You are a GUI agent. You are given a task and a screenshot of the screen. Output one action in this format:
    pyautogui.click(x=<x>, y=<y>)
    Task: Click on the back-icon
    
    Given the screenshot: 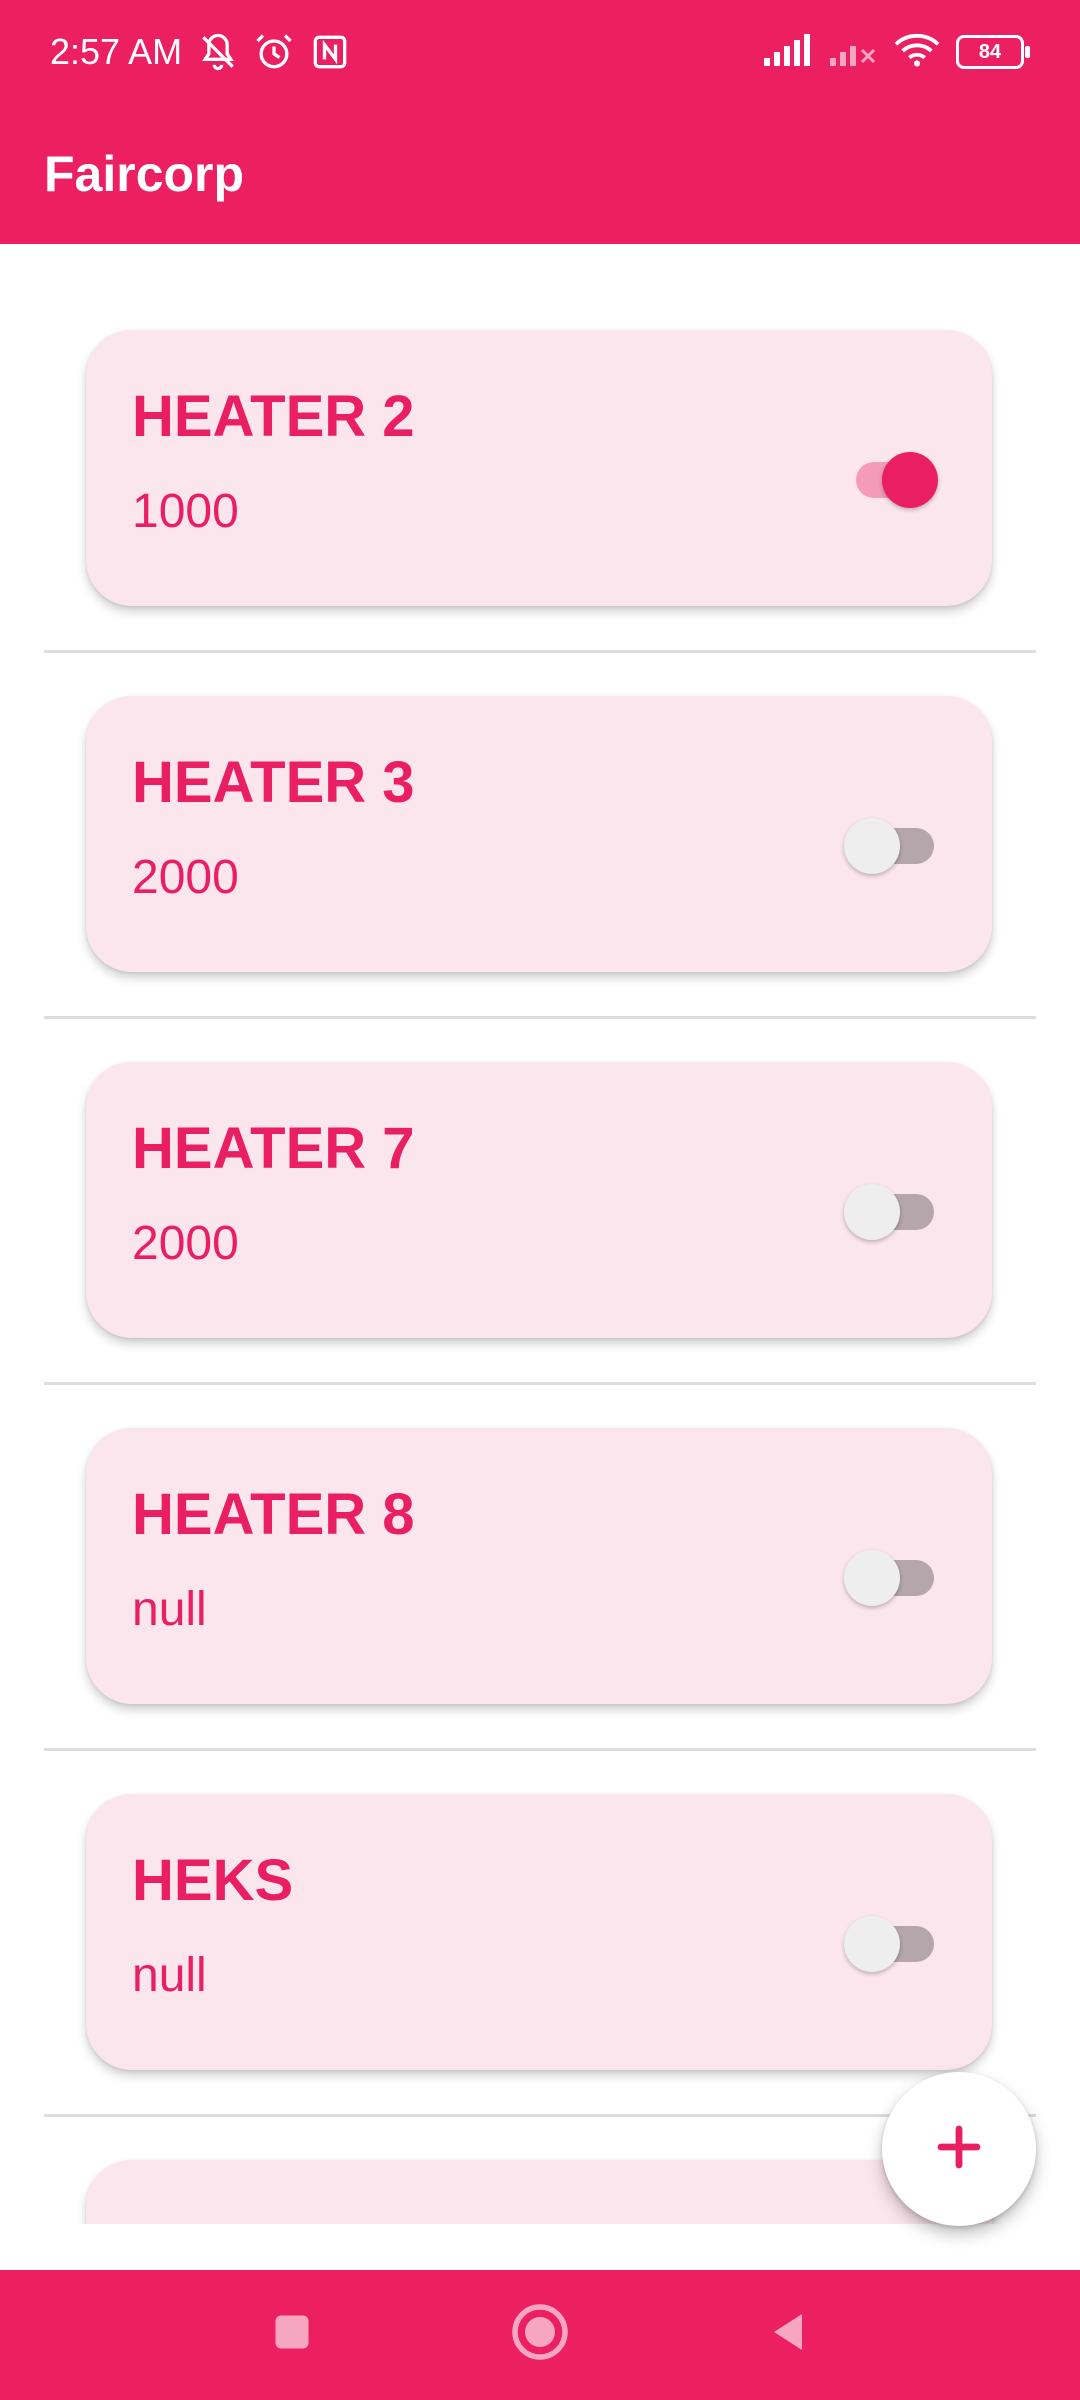 What is the action you would take?
    pyautogui.click(x=788, y=2334)
    